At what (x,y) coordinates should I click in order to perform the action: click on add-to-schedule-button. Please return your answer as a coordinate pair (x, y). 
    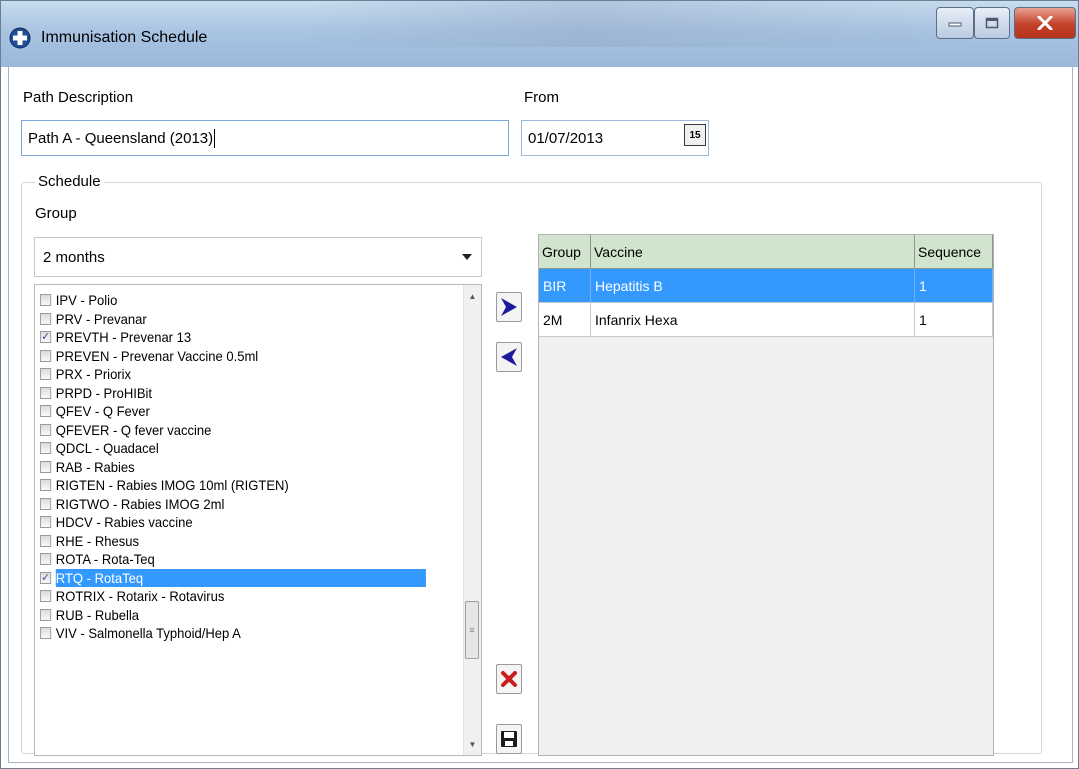
    Looking at the image, I should click on (509, 307).